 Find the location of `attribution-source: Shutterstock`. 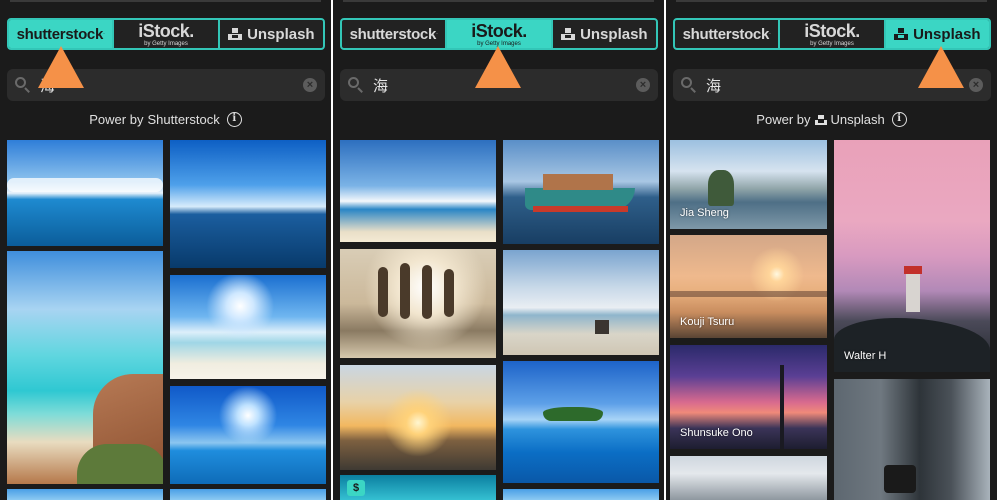

attribution-source: Shutterstock is located at coordinates (183, 119).